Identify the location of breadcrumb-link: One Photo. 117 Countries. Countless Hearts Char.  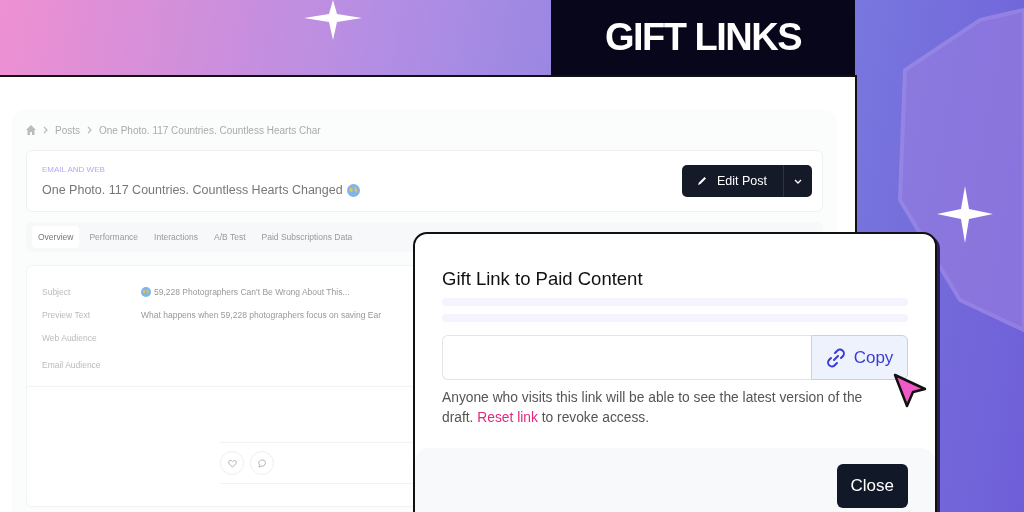
(210, 130).